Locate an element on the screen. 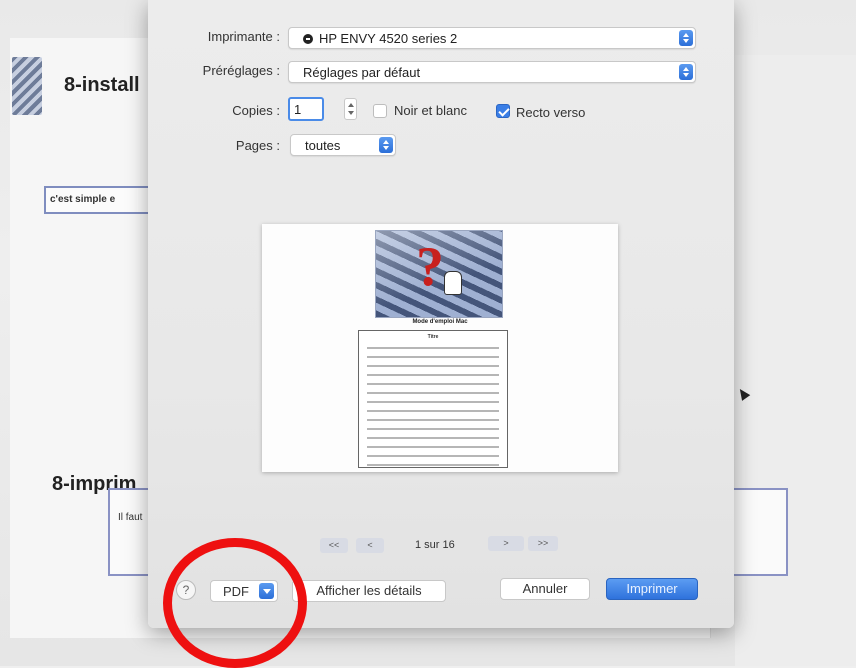  pages-select: toutes is located at coordinates (343, 145).